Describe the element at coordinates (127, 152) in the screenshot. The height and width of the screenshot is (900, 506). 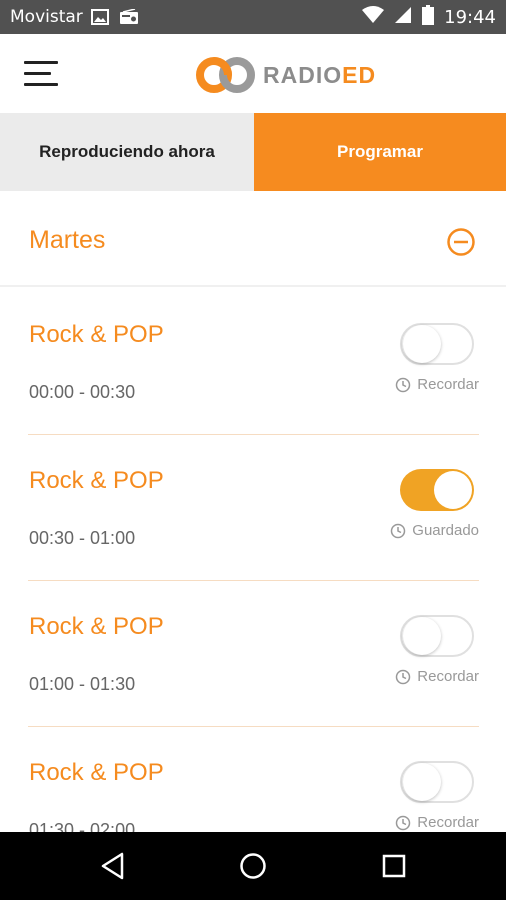
I see `tab-now-playing: Reproduciendo ahora` at that location.